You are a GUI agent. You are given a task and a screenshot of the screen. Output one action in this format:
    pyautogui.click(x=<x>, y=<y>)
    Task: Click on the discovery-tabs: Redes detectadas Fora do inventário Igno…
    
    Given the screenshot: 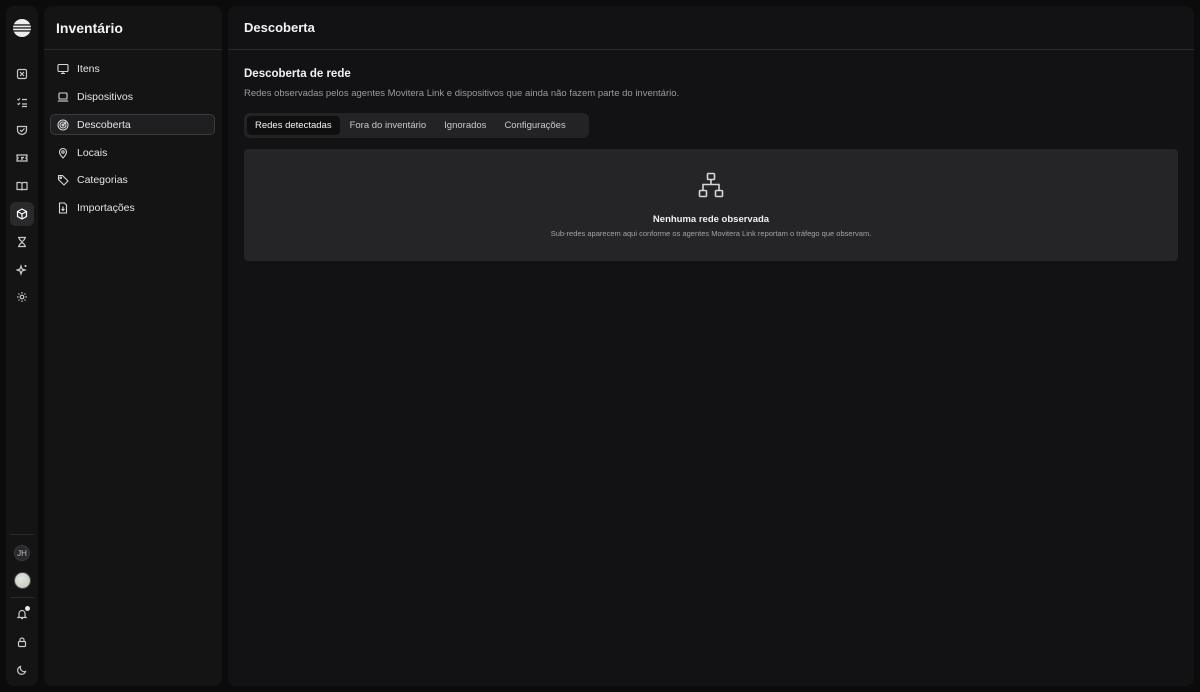 What is the action you would take?
    pyautogui.click(x=416, y=125)
    